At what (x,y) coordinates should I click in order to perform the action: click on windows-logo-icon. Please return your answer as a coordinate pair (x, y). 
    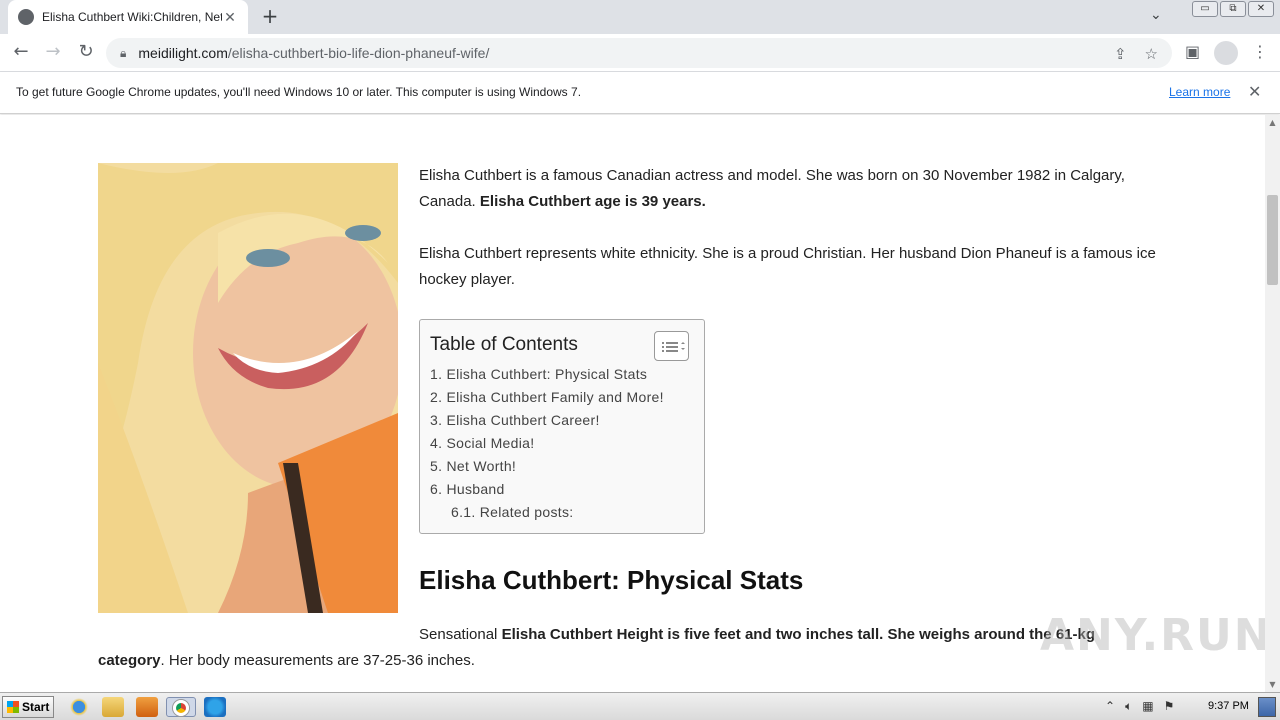
    Looking at the image, I should click on (13, 707).